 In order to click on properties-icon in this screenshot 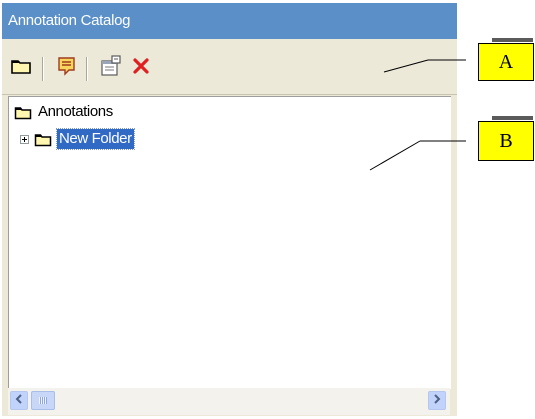, I will do `click(111, 68)`.